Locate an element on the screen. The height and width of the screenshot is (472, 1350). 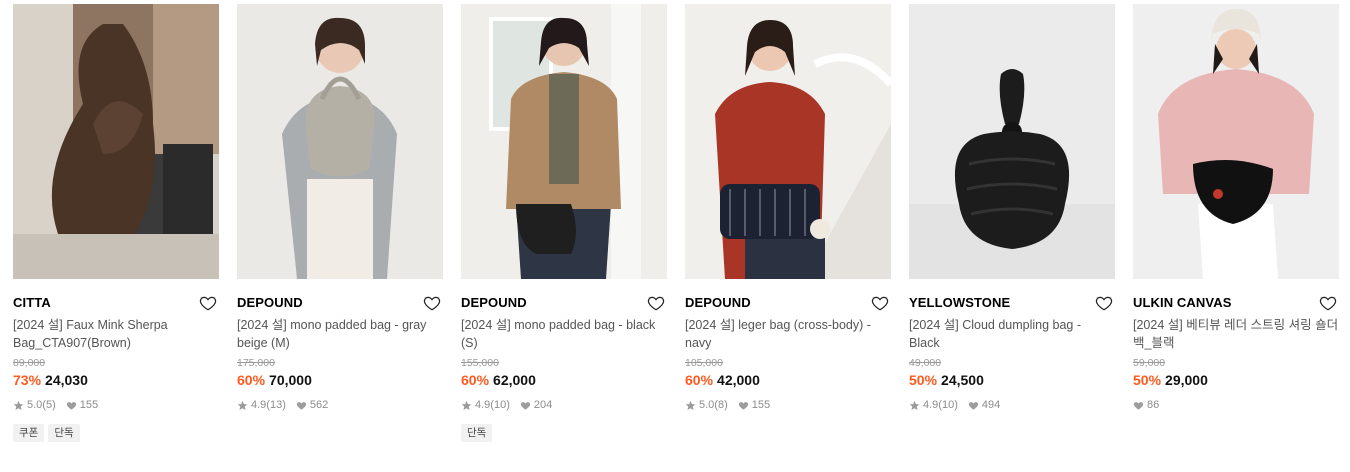
review-count: (8) is located at coordinates (721, 405).